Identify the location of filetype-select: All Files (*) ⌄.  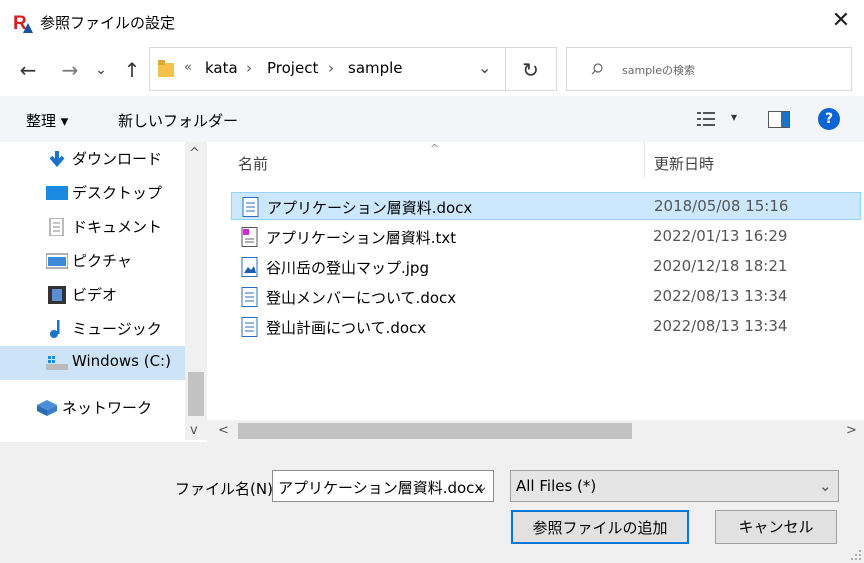
(674, 486).